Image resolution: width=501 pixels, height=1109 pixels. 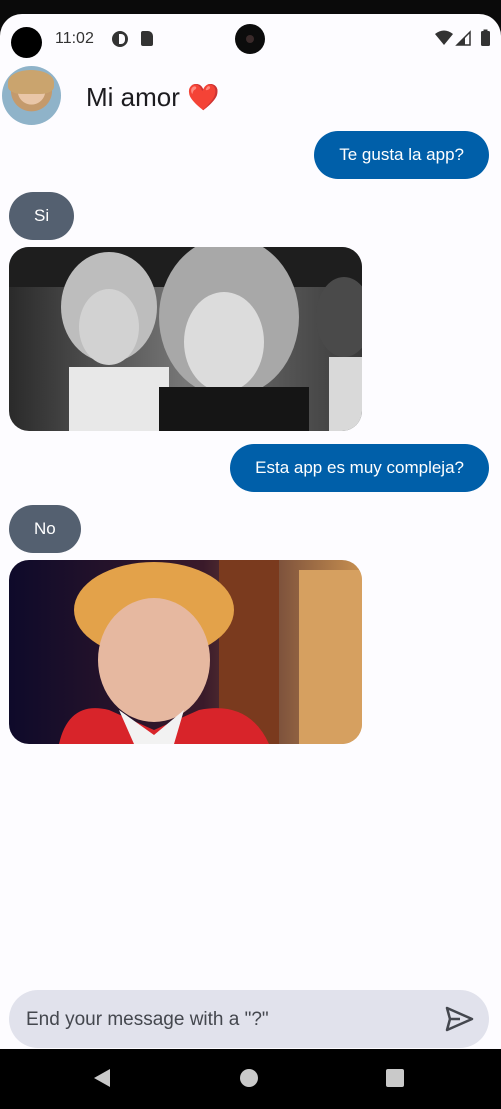 I want to click on home-icon, so click(x=249, y=1078).